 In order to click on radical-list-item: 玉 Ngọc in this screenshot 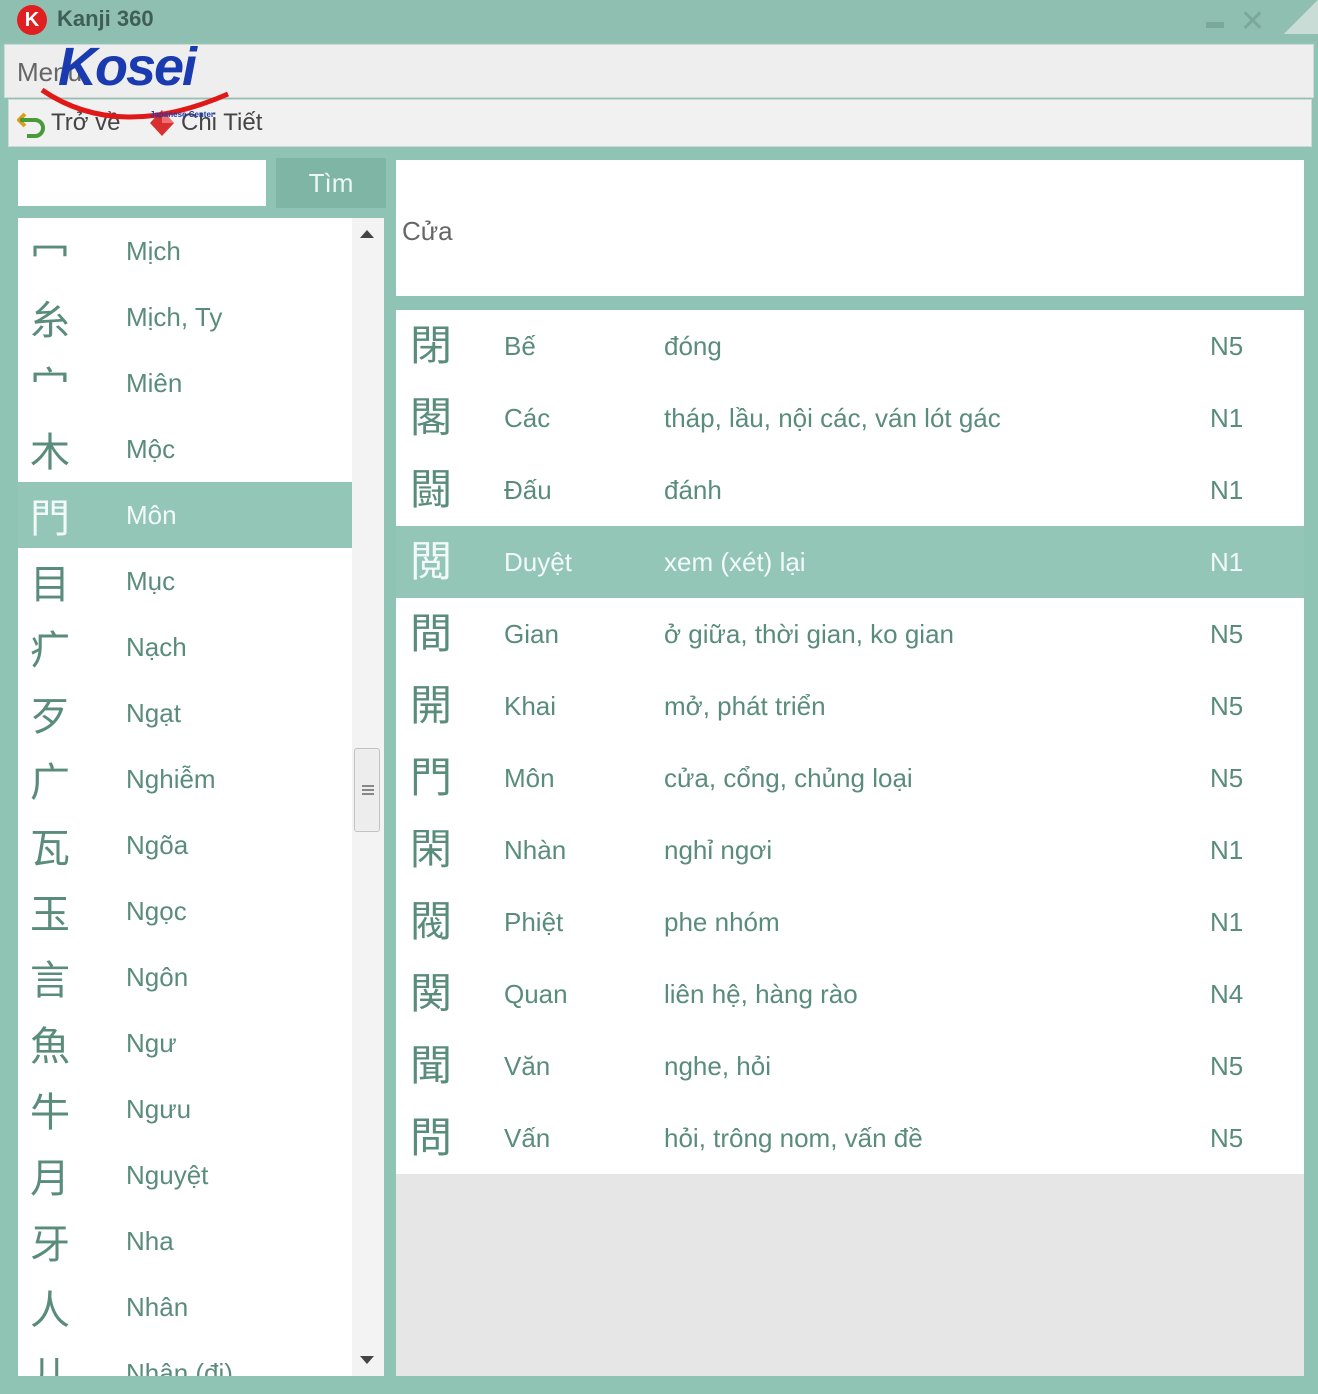, I will do `click(185, 911)`.